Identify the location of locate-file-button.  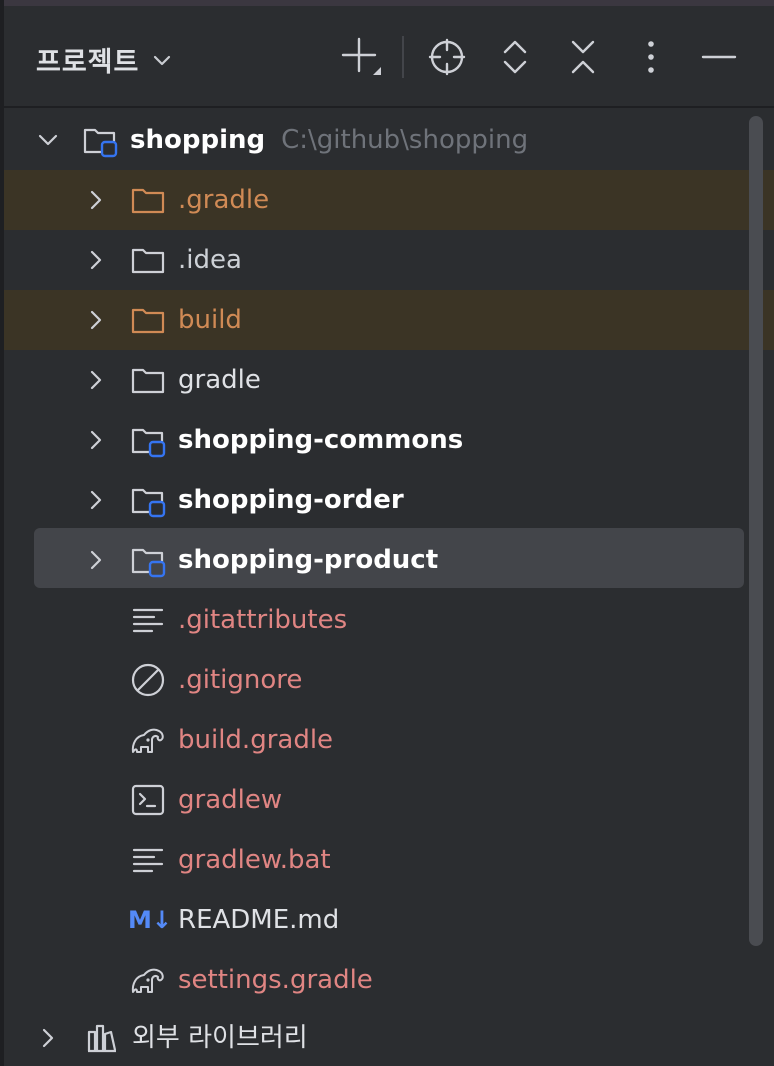
(447, 57).